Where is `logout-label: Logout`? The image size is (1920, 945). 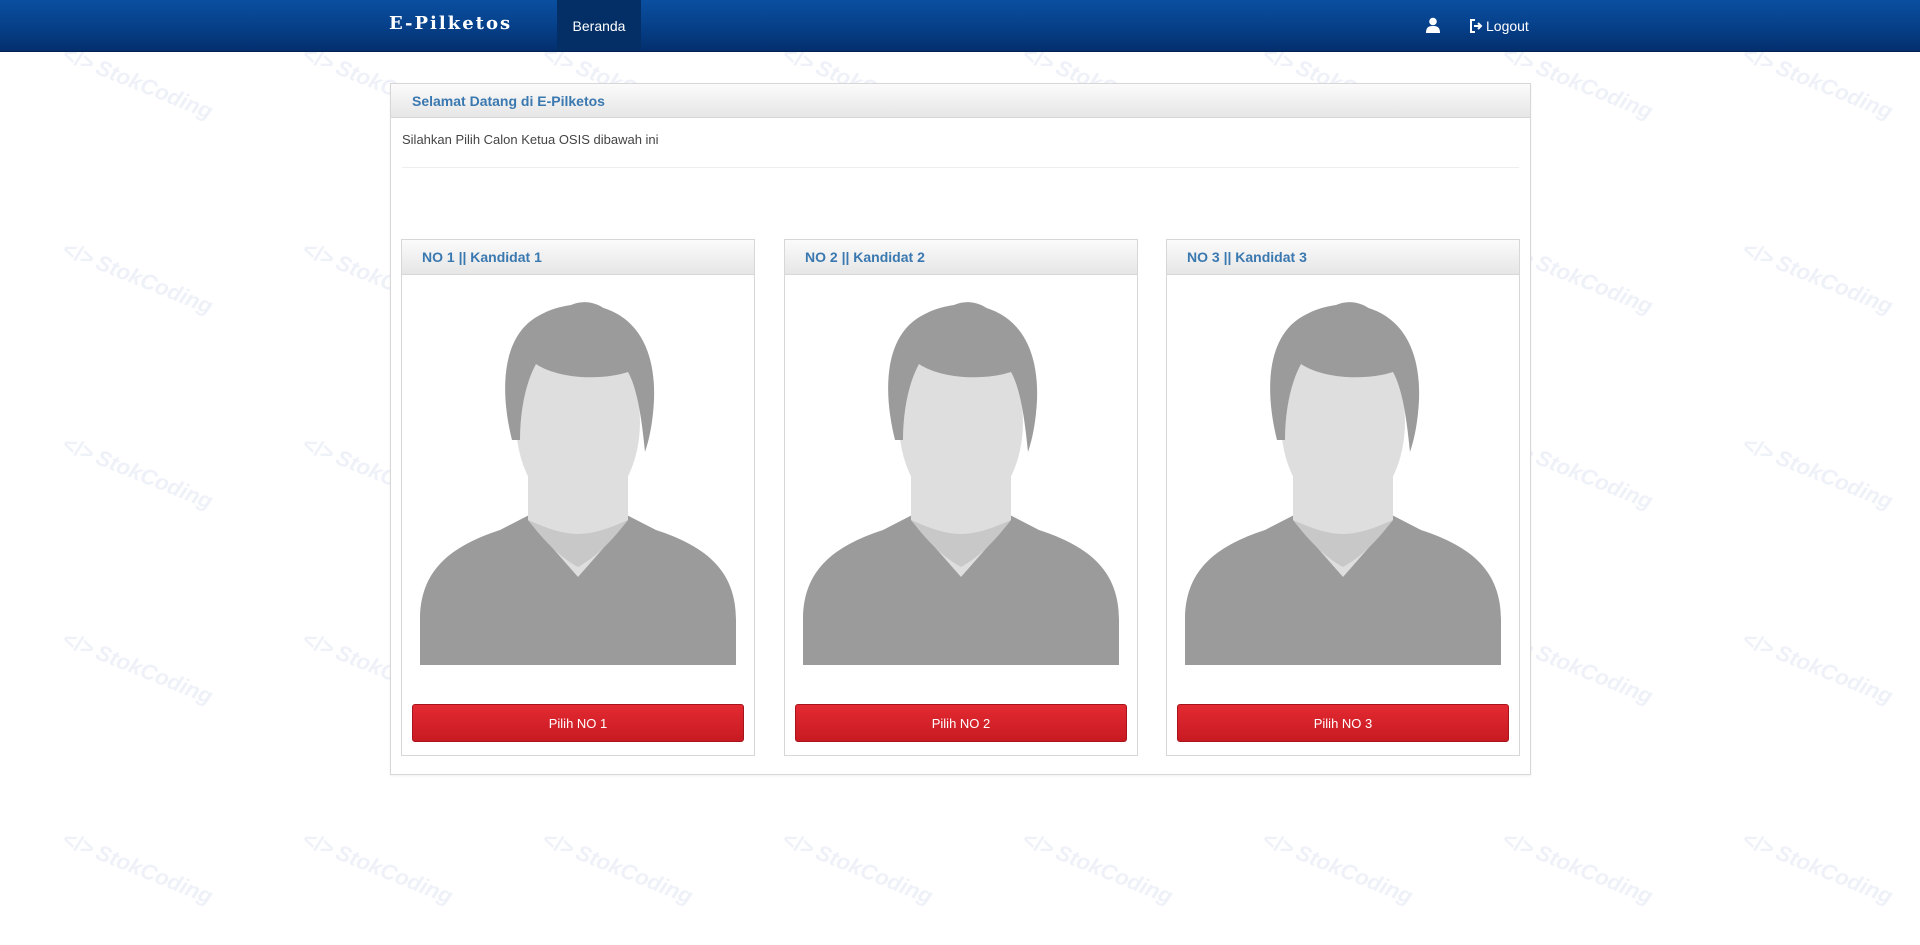
logout-label: Logout is located at coordinates (1507, 26).